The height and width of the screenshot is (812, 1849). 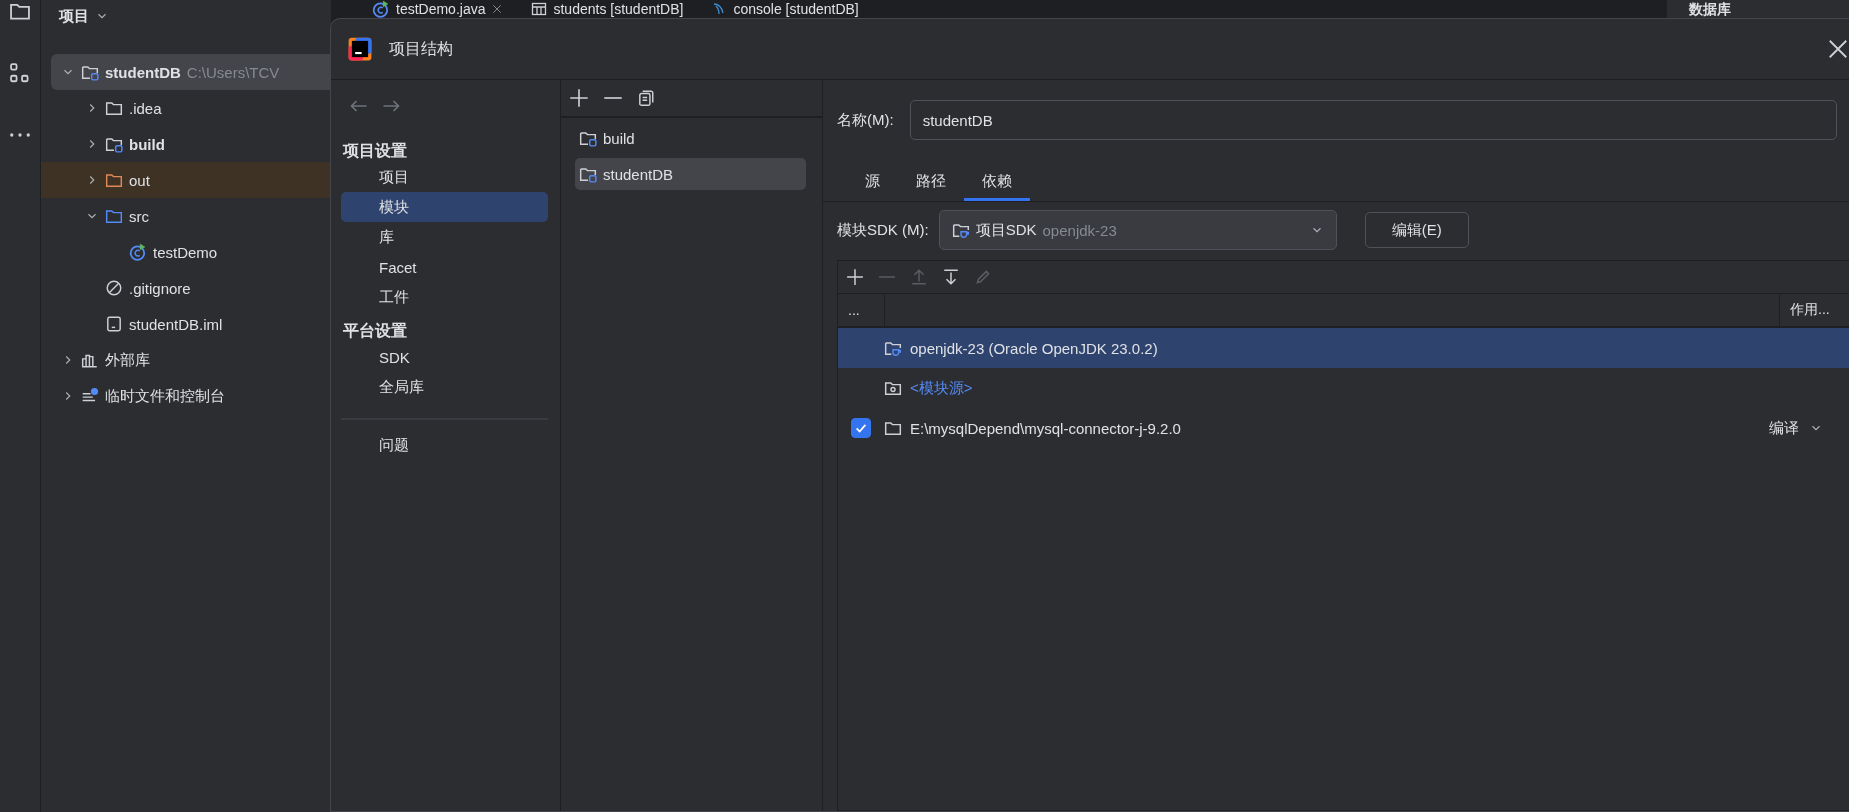 I want to click on table-row: openjdk-23 (Oracle OpenJDK 23.0.2), so click(x=1343, y=348).